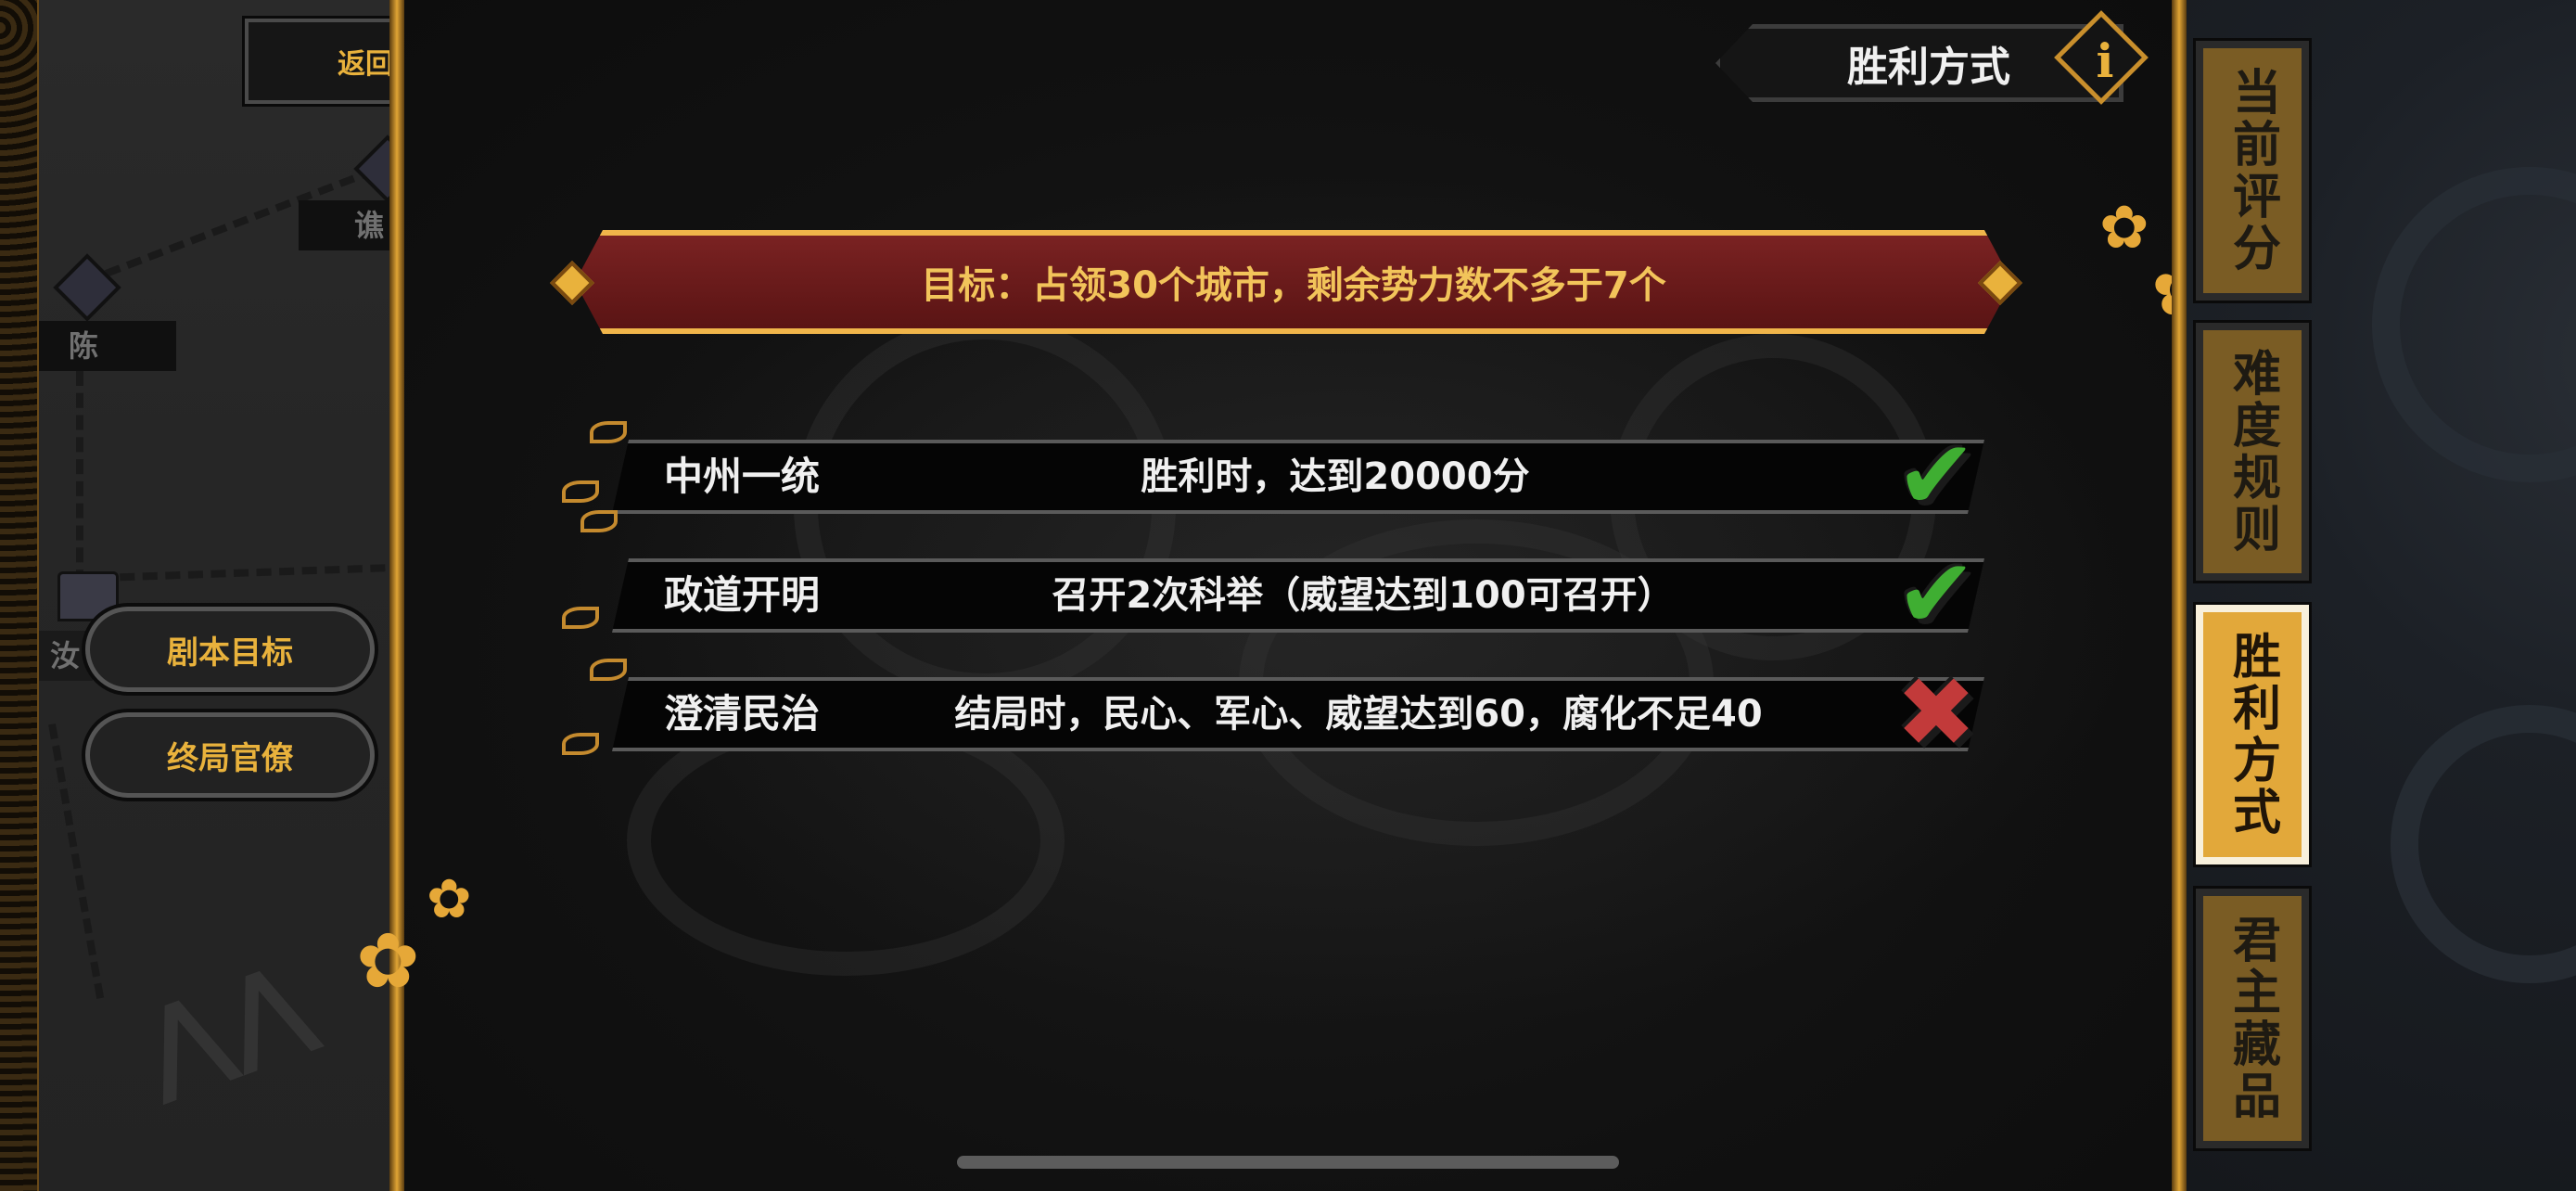  I want to click on final-officials-button: 终局官僚, so click(230, 755).